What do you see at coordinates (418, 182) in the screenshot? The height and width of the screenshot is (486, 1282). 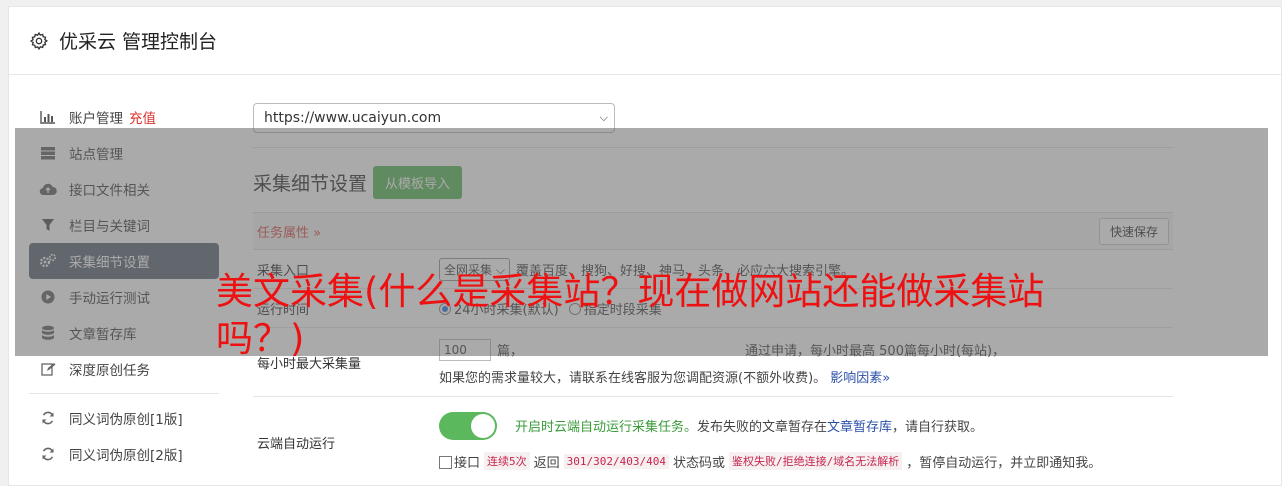 I see `import-template-button: 从模板导入` at bounding box center [418, 182].